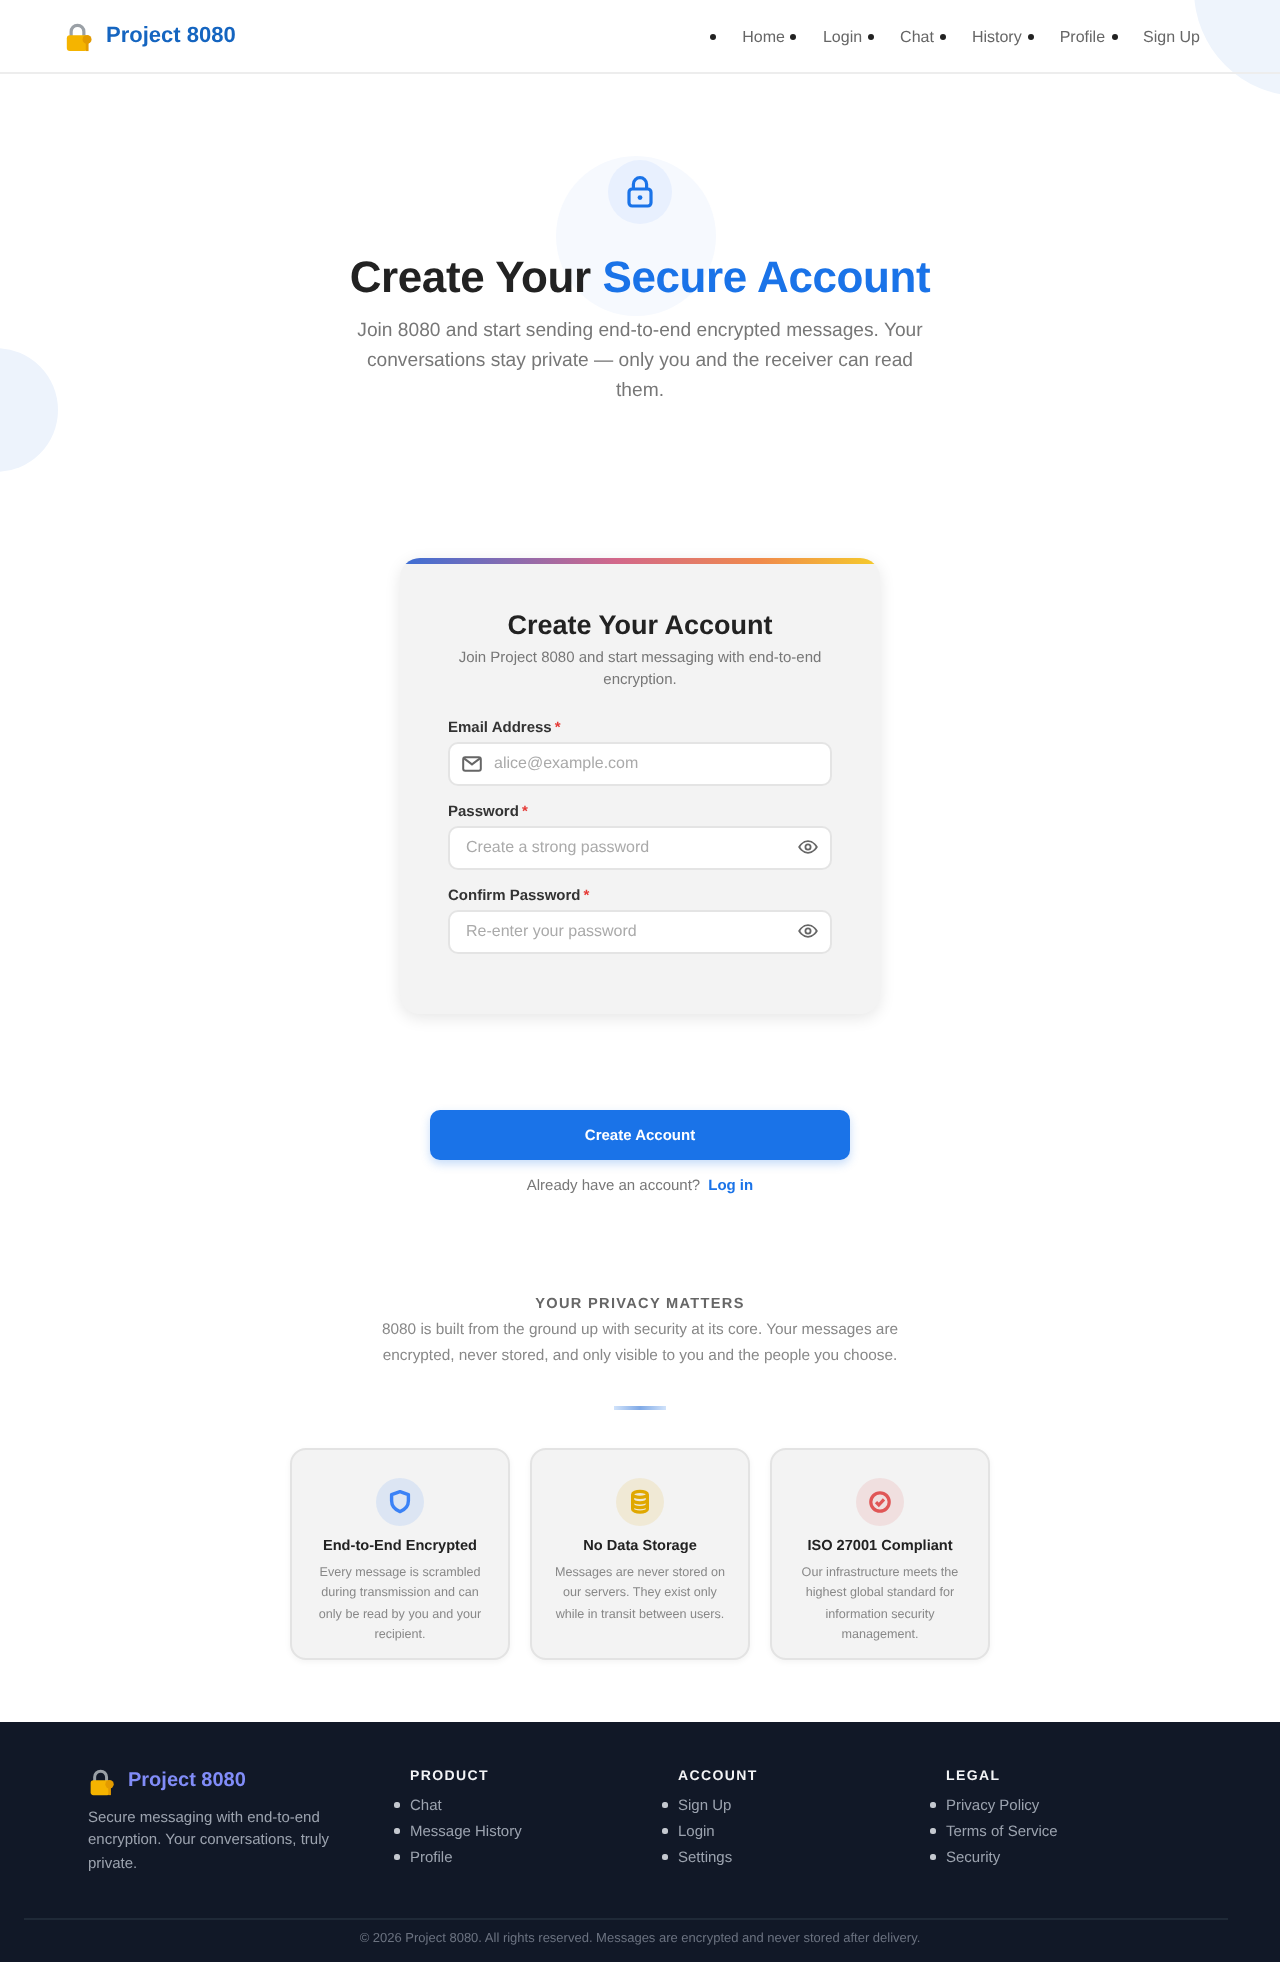 This screenshot has height=1962, width=1280. Describe the element at coordinates (996, 36) in the screenshot. I see `nav-link: History` at that location.